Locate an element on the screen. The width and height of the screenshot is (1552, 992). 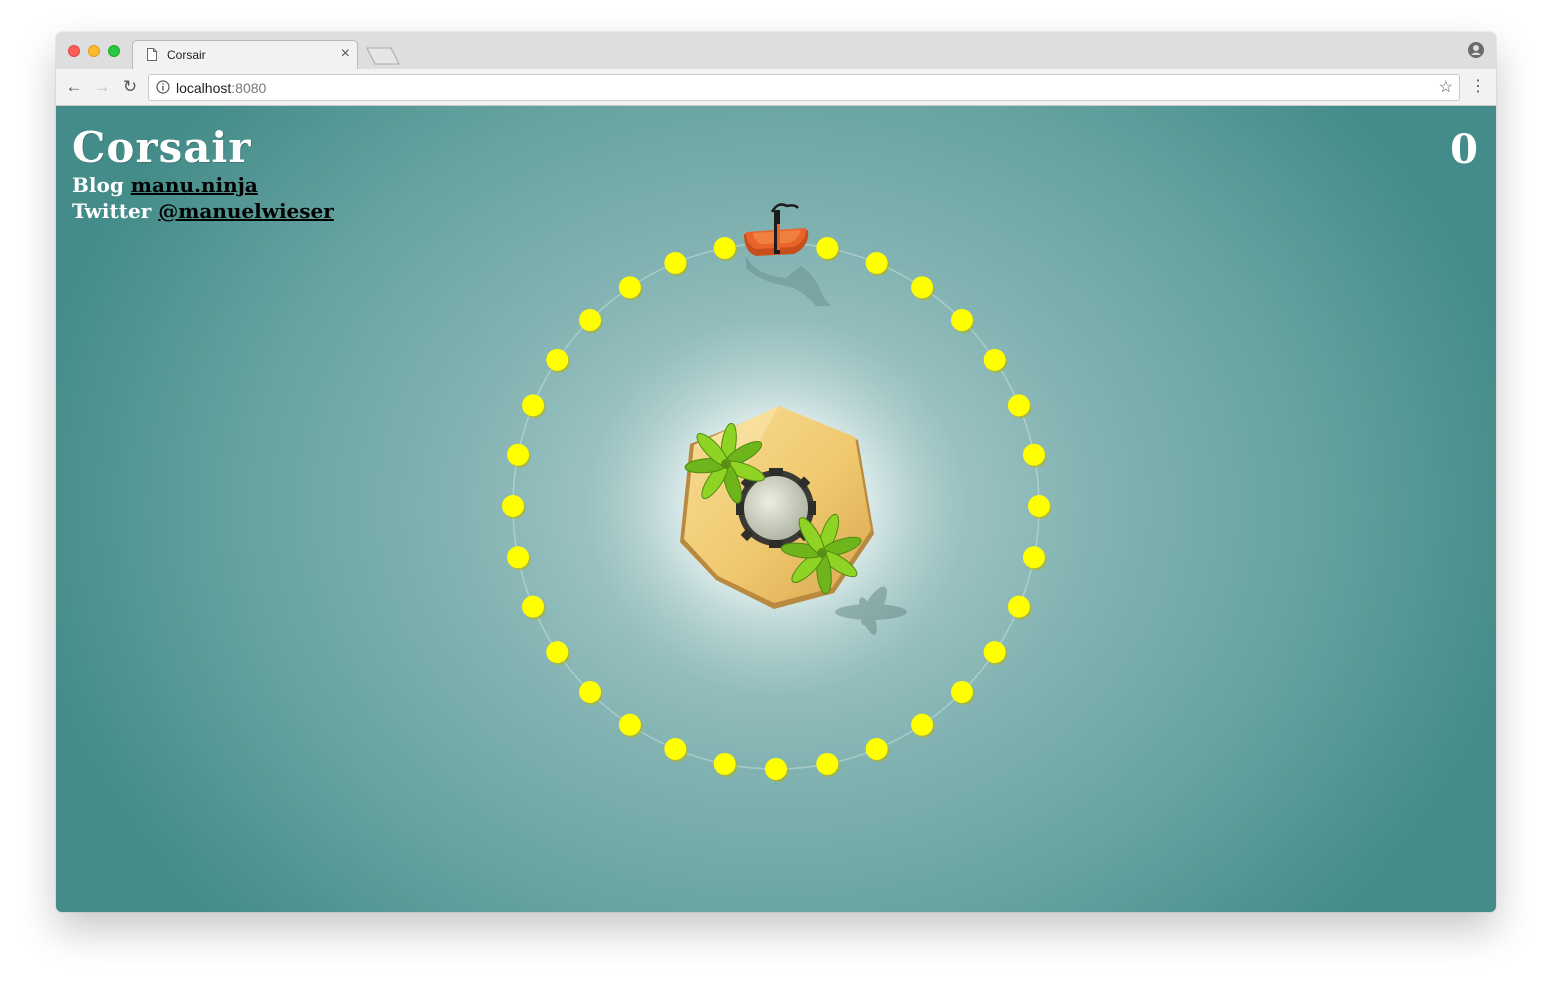
url-host: localhost is located at coordinates (204, 88).